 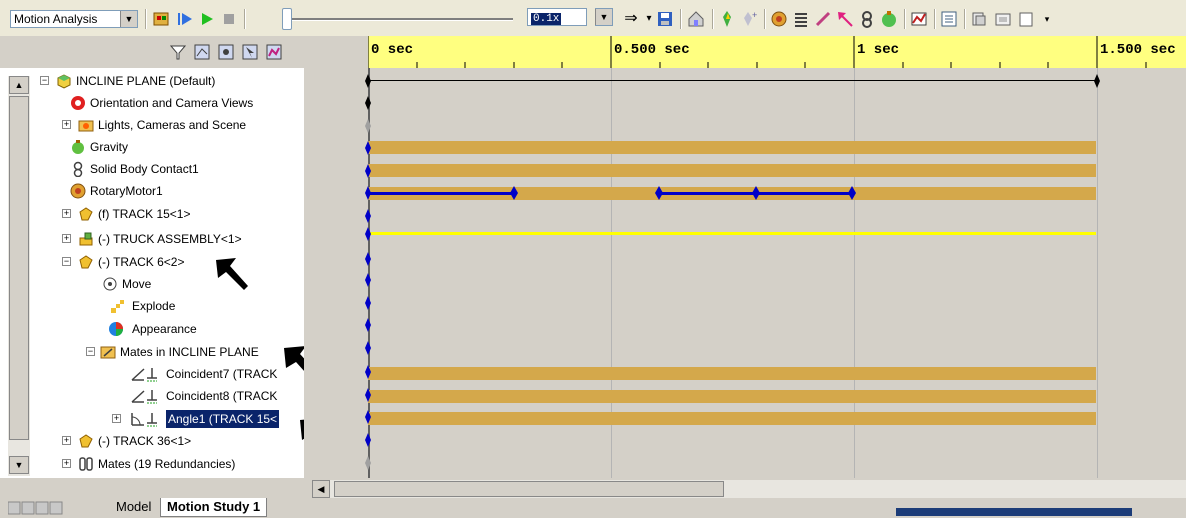 I want to click on scroll-thumb, so click(x=529, y=489).